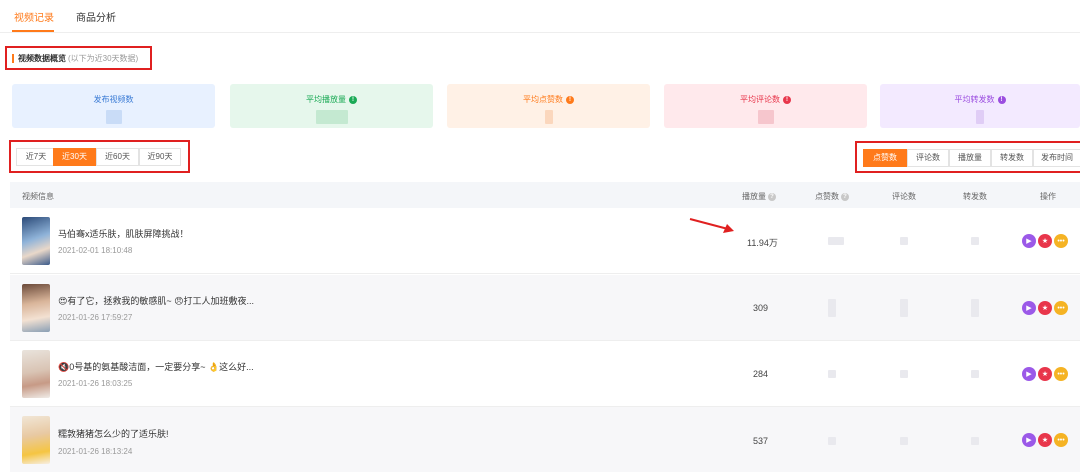  What do you see at coordinates (38, 196) in the screenshot?
I see `th-video-info: 视频信息` at bounding box center [38, 196].